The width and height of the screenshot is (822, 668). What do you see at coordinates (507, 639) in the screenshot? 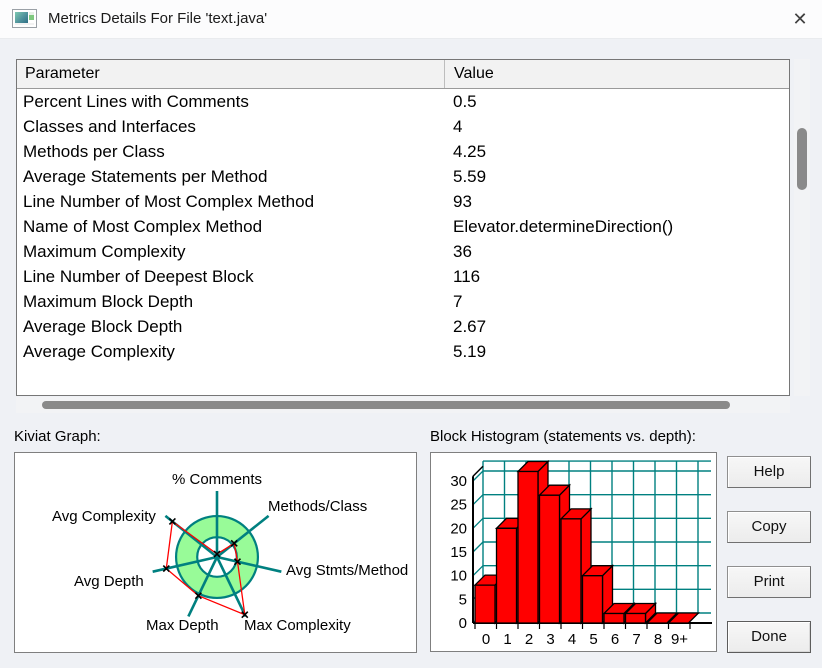
I see `x-tick-label: 1` at bounding box center [507, 639].